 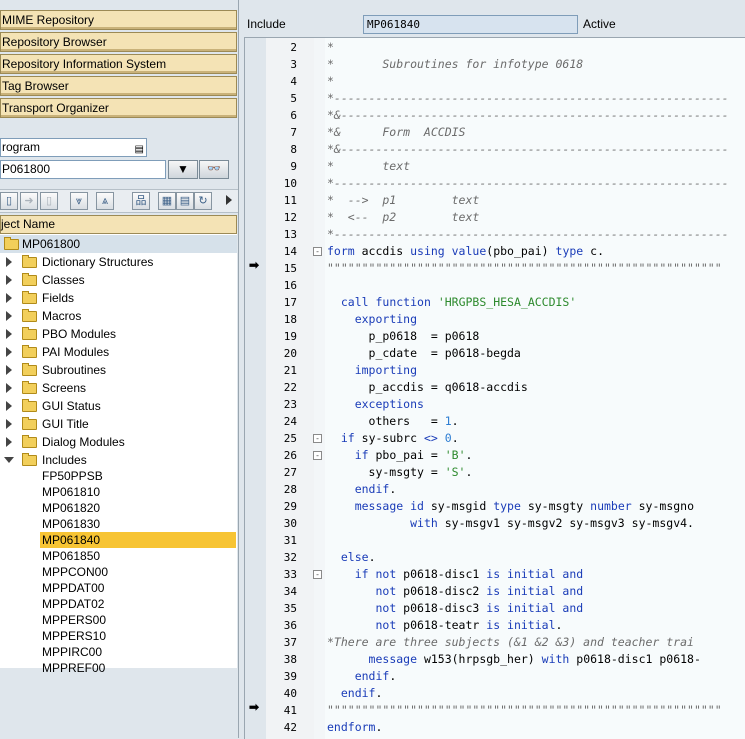 I want to click on tree-folder-label: Screens, so click(x=64, y=388).